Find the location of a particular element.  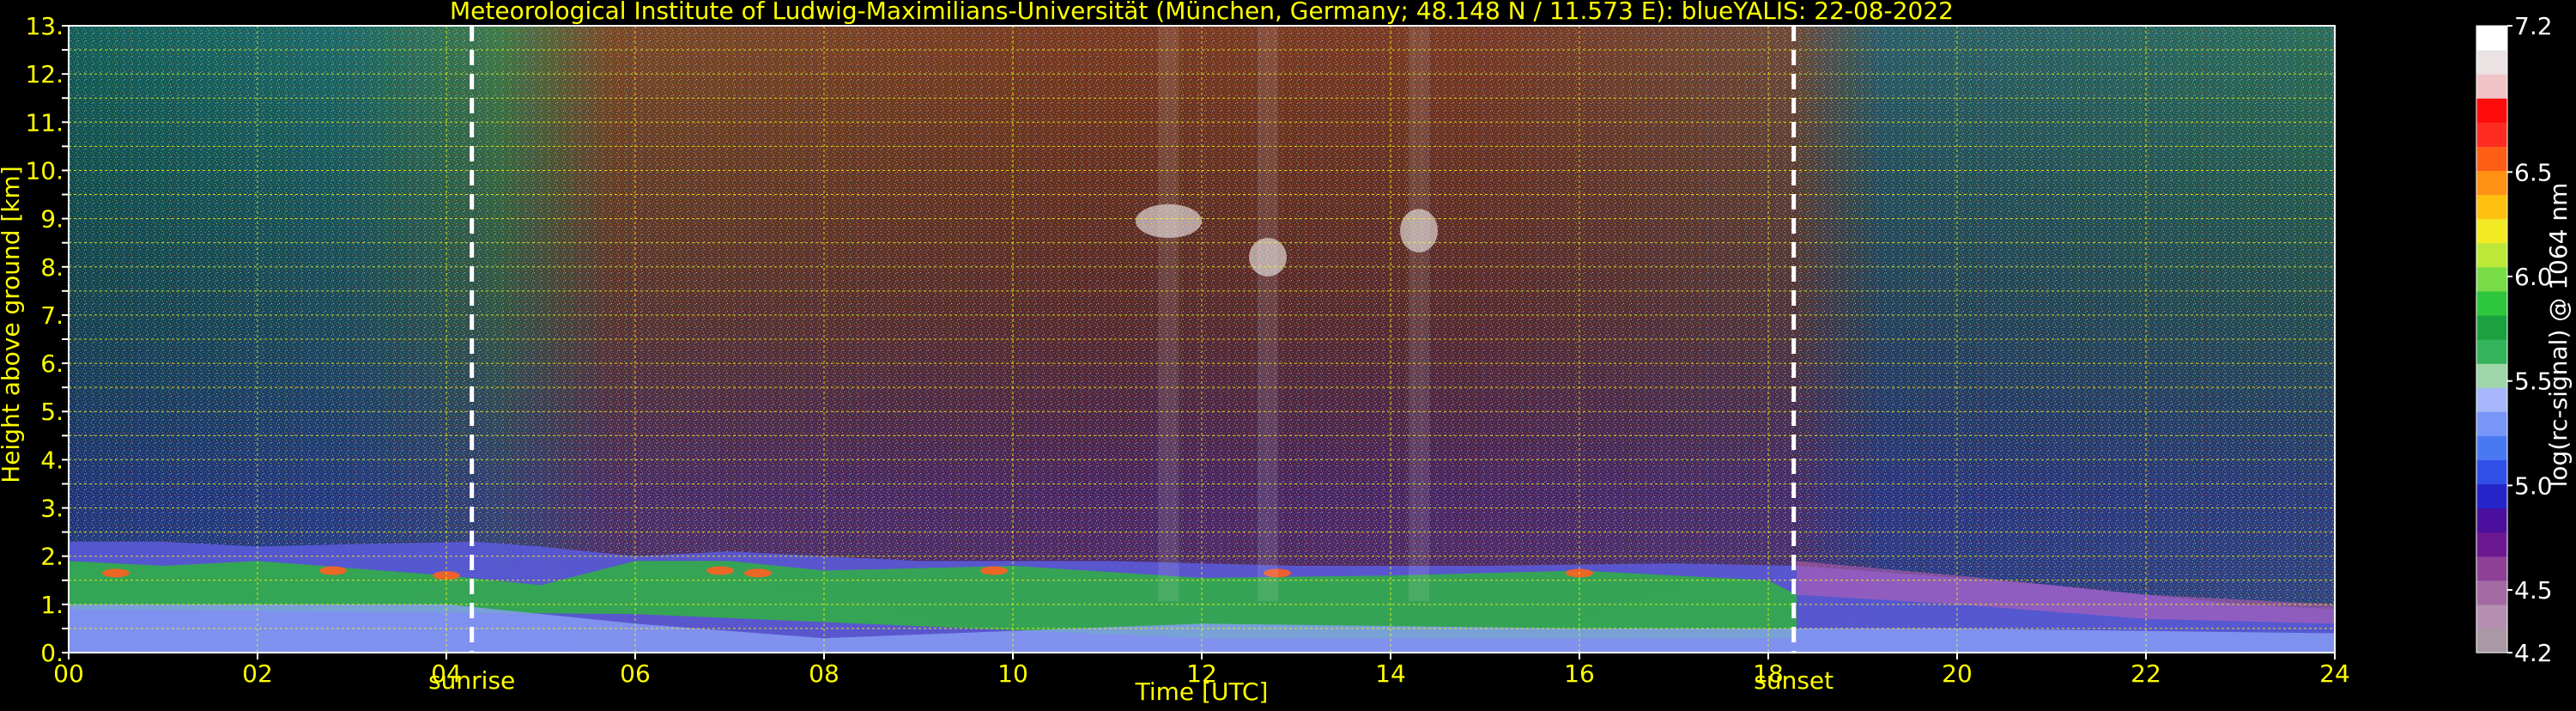

y-tick-label: 0. is located at coordinates (52, 653).